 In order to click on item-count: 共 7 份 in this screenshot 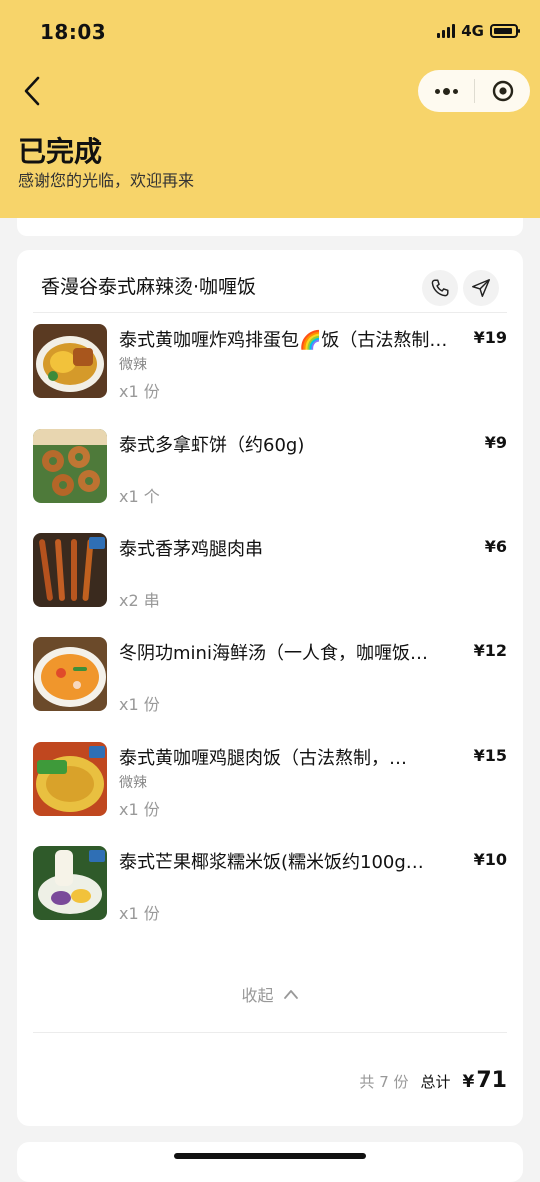, I will do `click(384, 1082)`.